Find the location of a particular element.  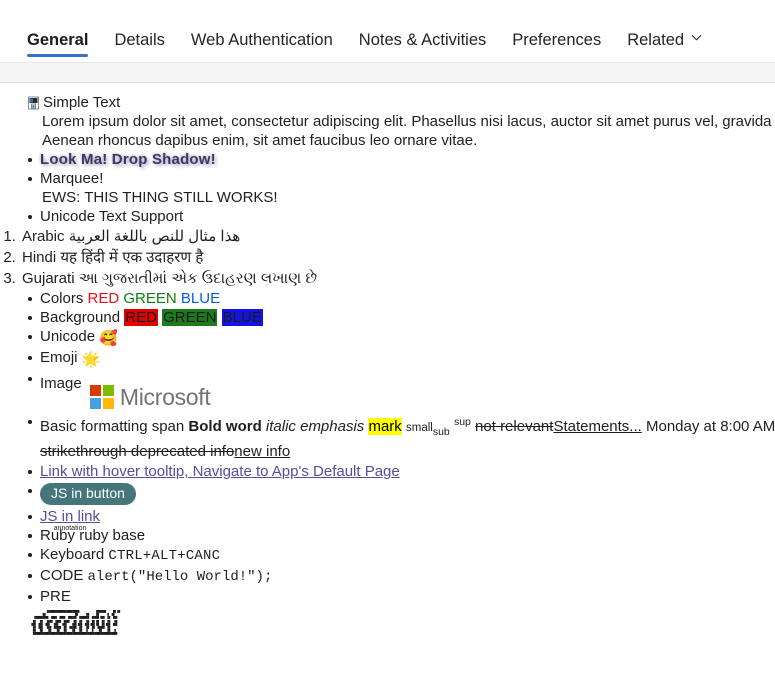

tab-notes-activities: Notes & Activities is located at coordinates (422, 46).